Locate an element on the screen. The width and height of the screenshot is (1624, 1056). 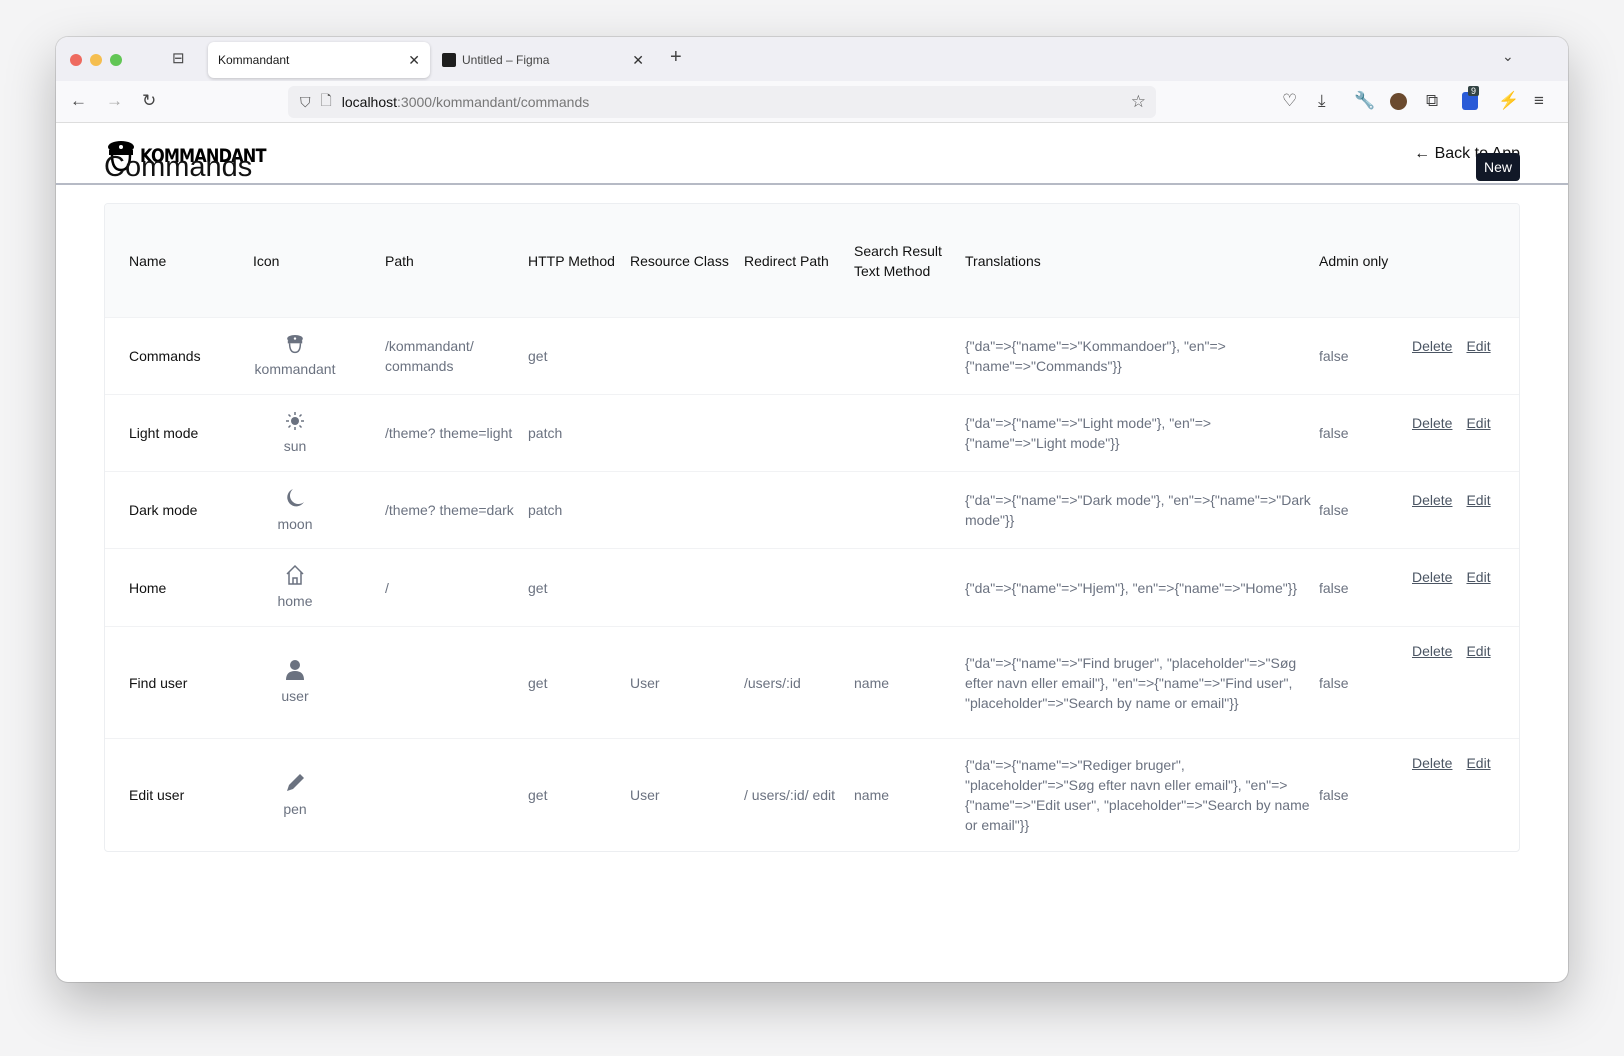
command-name: Find user is located at coordinates (158, 682).